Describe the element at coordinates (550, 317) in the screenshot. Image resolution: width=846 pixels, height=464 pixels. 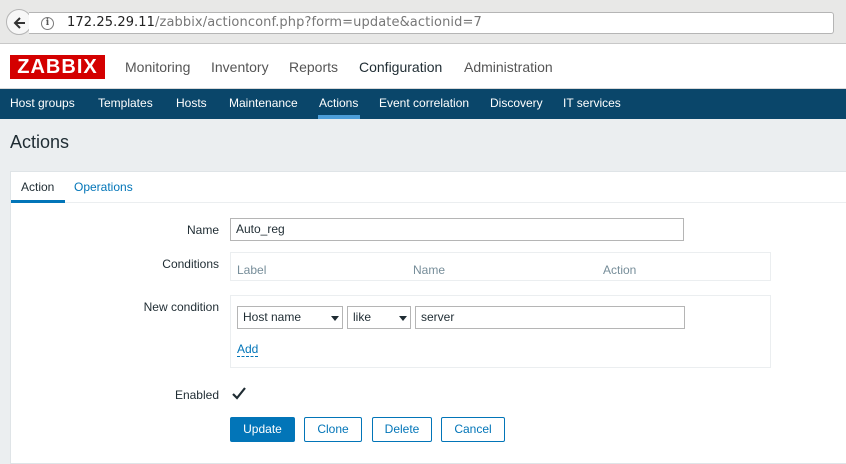
I see `condition-value-input: server` at that location.